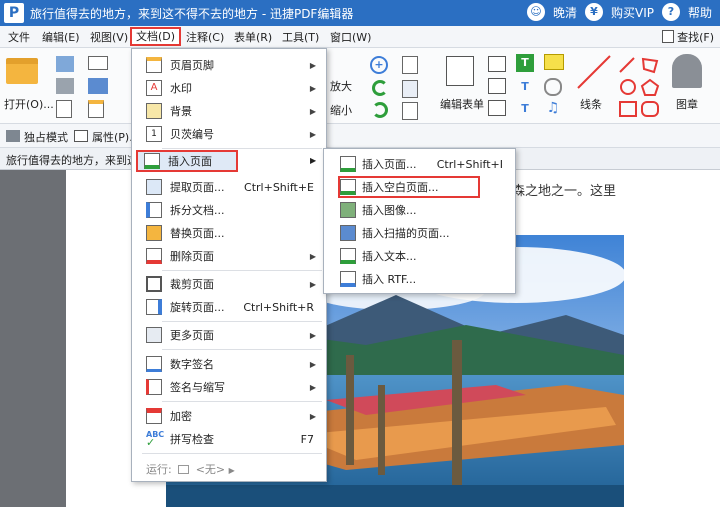  I want to click on ellipse-tool-icon, so click(628, 87).